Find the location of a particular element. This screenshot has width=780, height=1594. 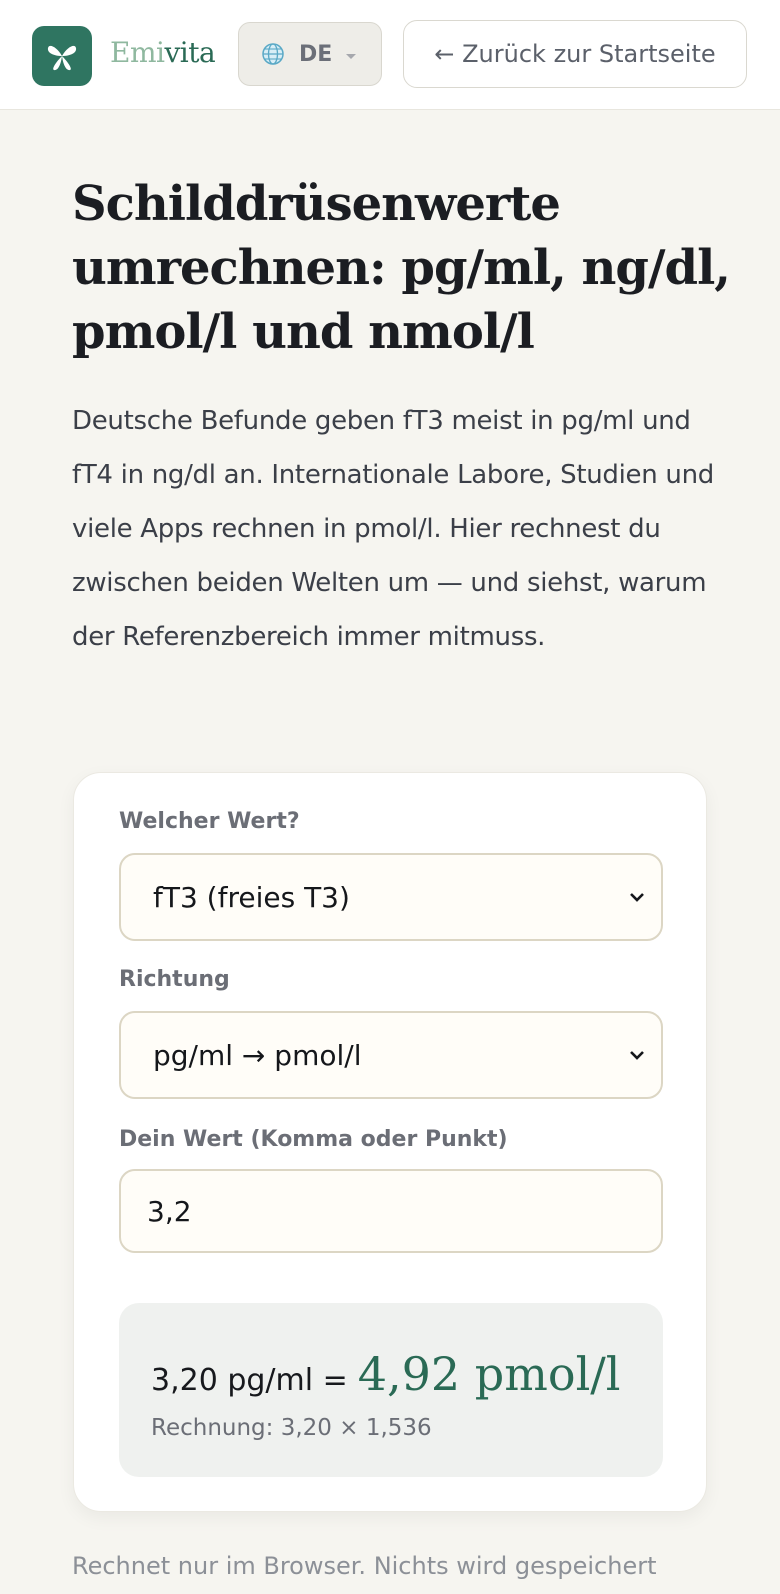

language-selector: DE is located at coordinates (310, 54).